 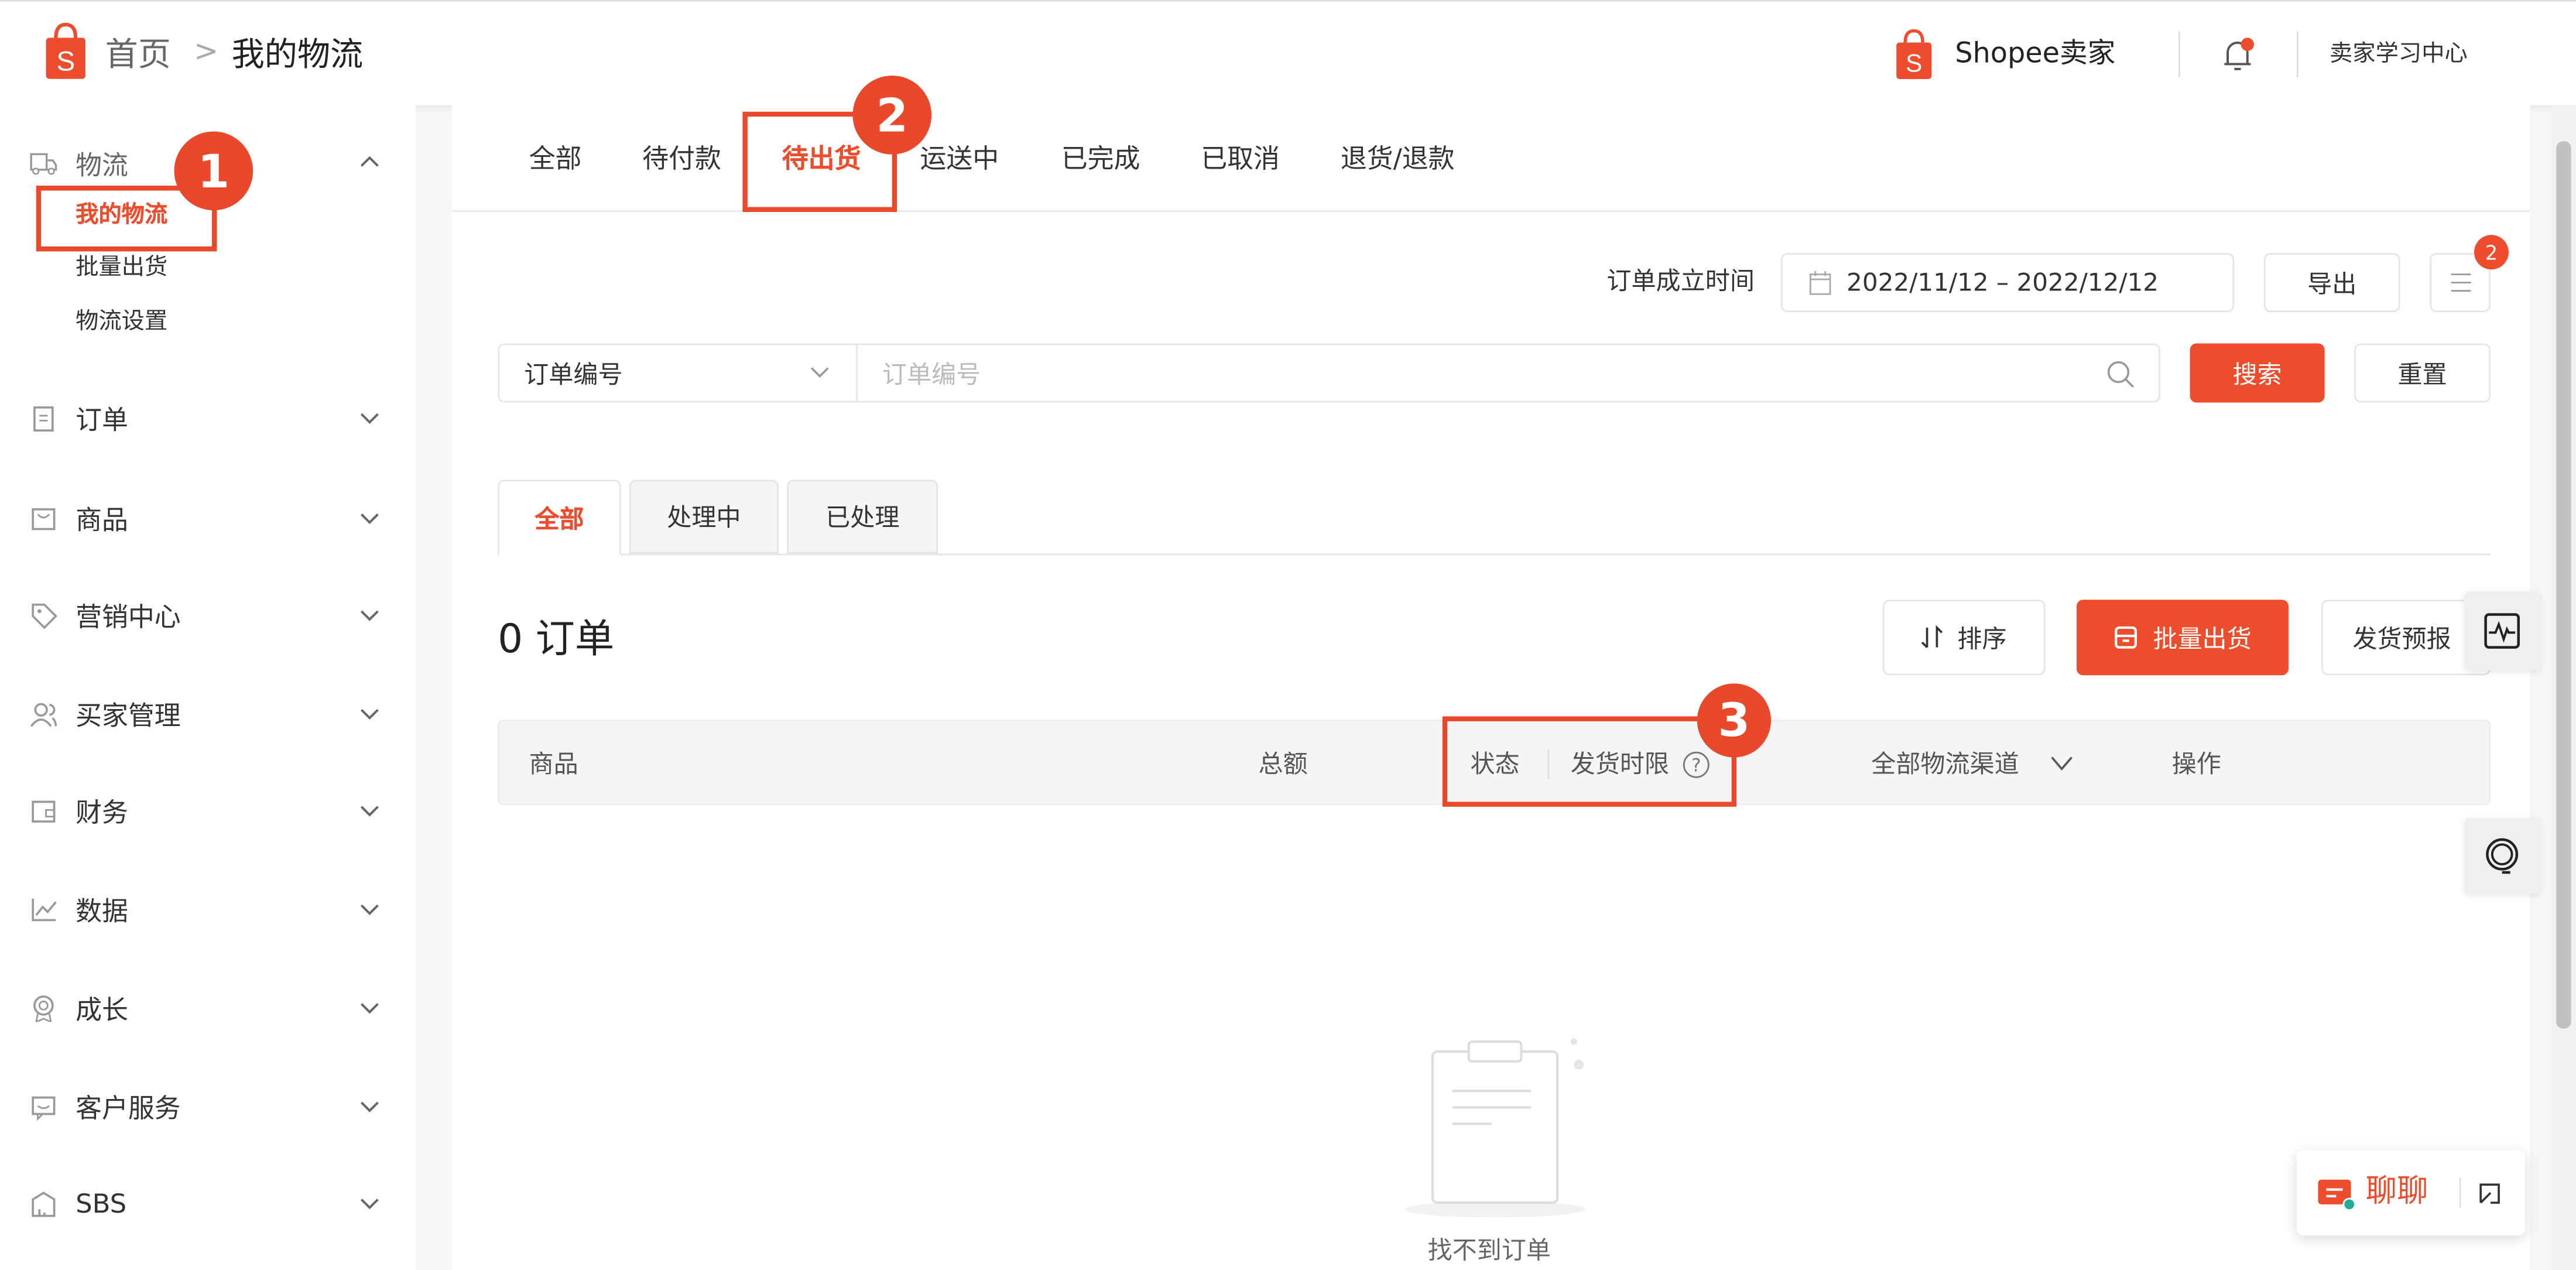 I want to click on sidebar-item-label: SBS, so click(x=101, y=1202).